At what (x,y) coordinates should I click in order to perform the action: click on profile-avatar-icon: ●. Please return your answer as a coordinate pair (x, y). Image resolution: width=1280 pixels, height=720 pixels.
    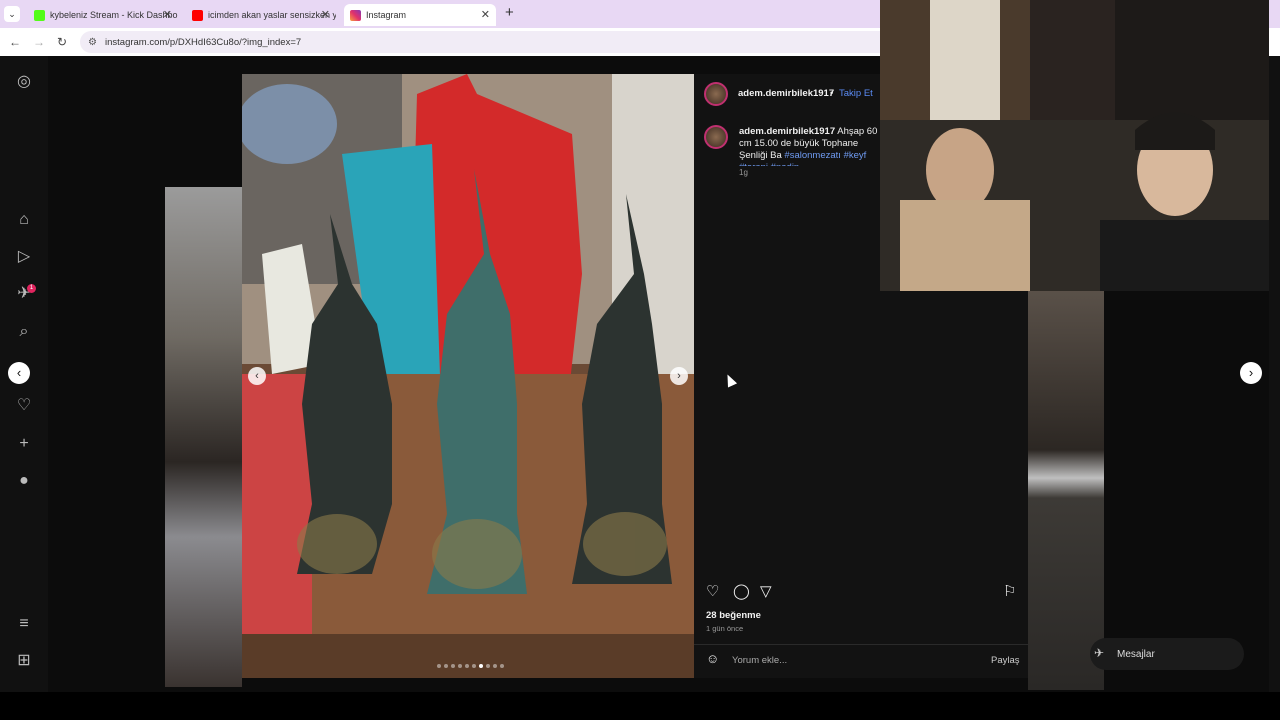
    Looking at the image, I should click on (24, 481).